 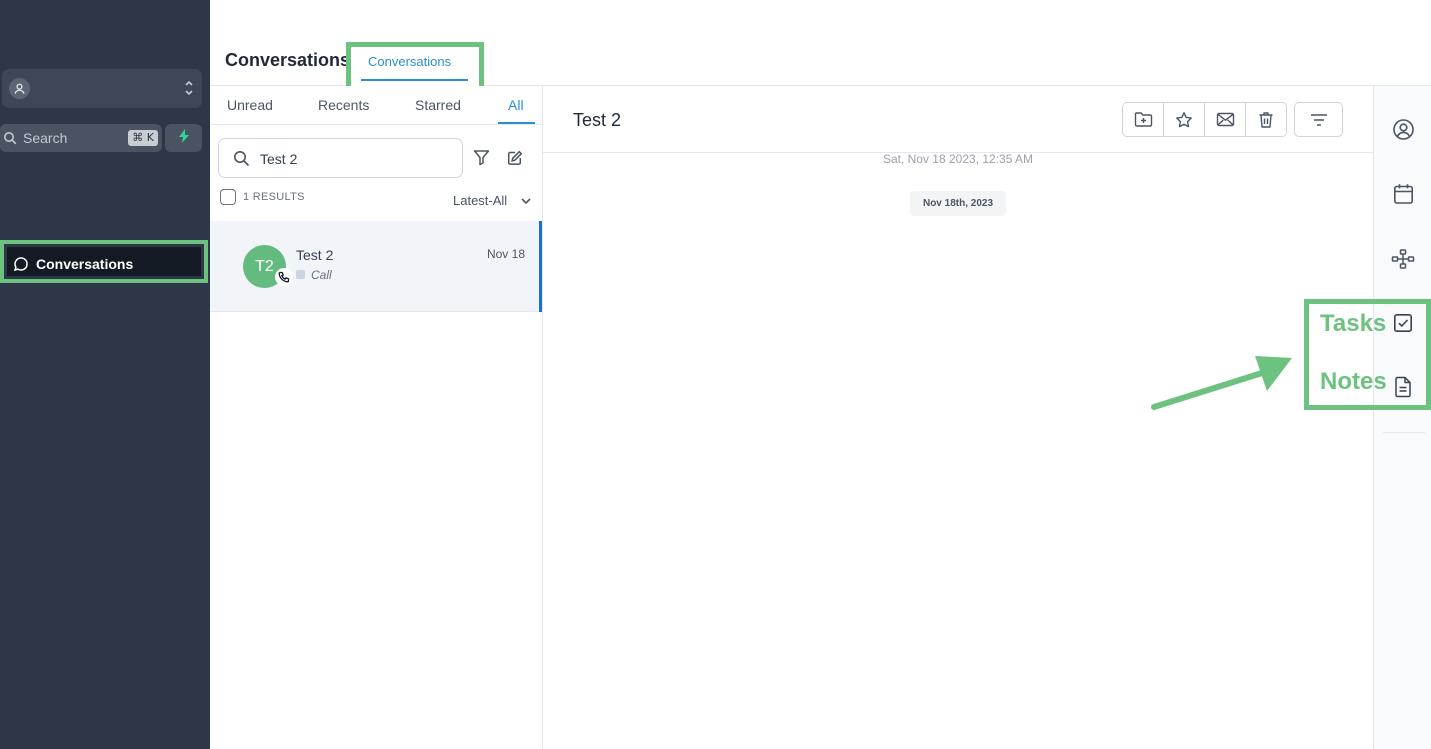 What do you see at coordinates (189, 90) in the screenshot?
I see `chevron-up-down-icon` at bounding box center [189, 90].